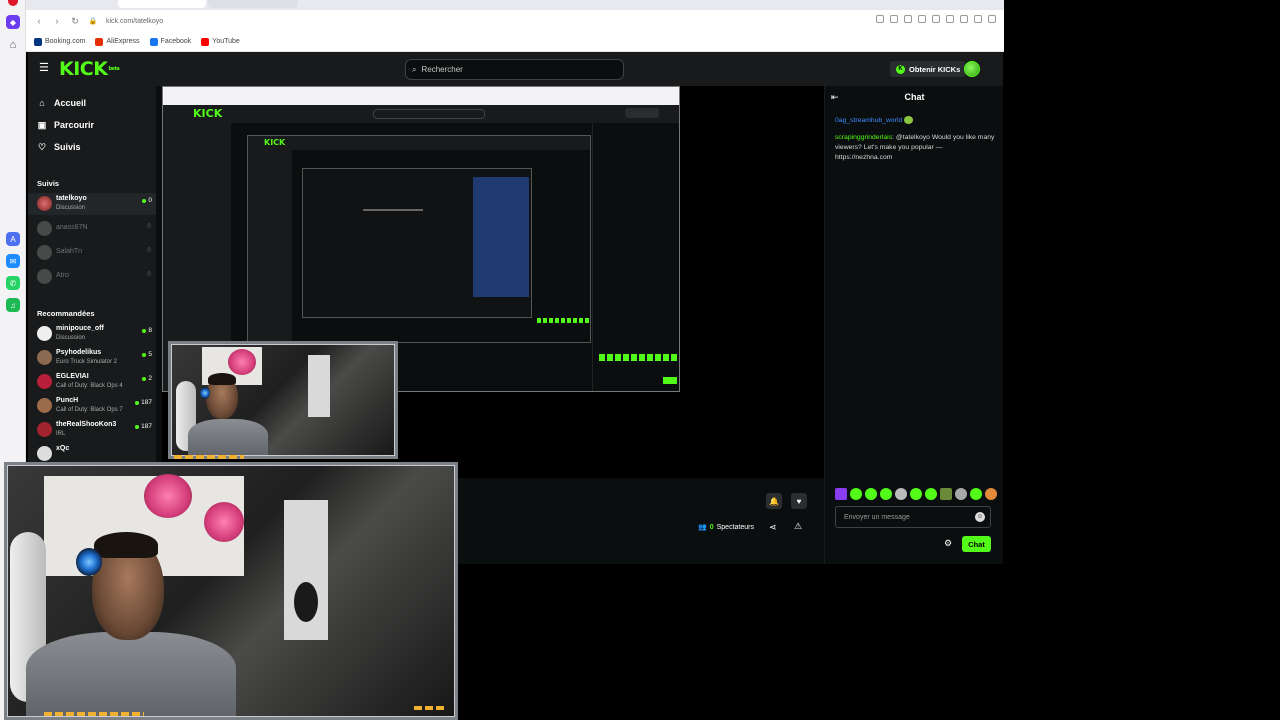  Describe the element at coordinates (935, 69) in the screenshot. I see `get-kicks-label: Obtenir KICKs` at that location.